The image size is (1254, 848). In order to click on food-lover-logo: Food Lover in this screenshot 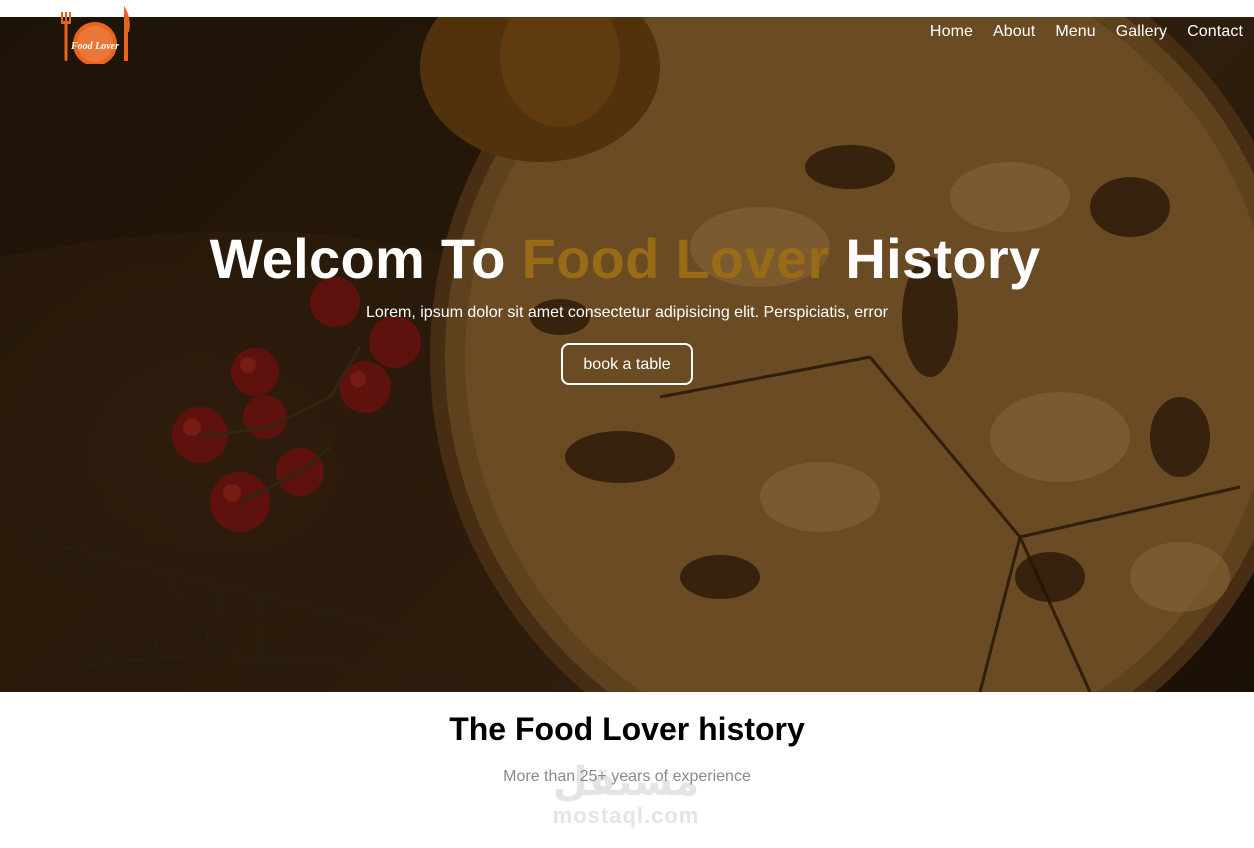, I will do `click(96, 35)`.